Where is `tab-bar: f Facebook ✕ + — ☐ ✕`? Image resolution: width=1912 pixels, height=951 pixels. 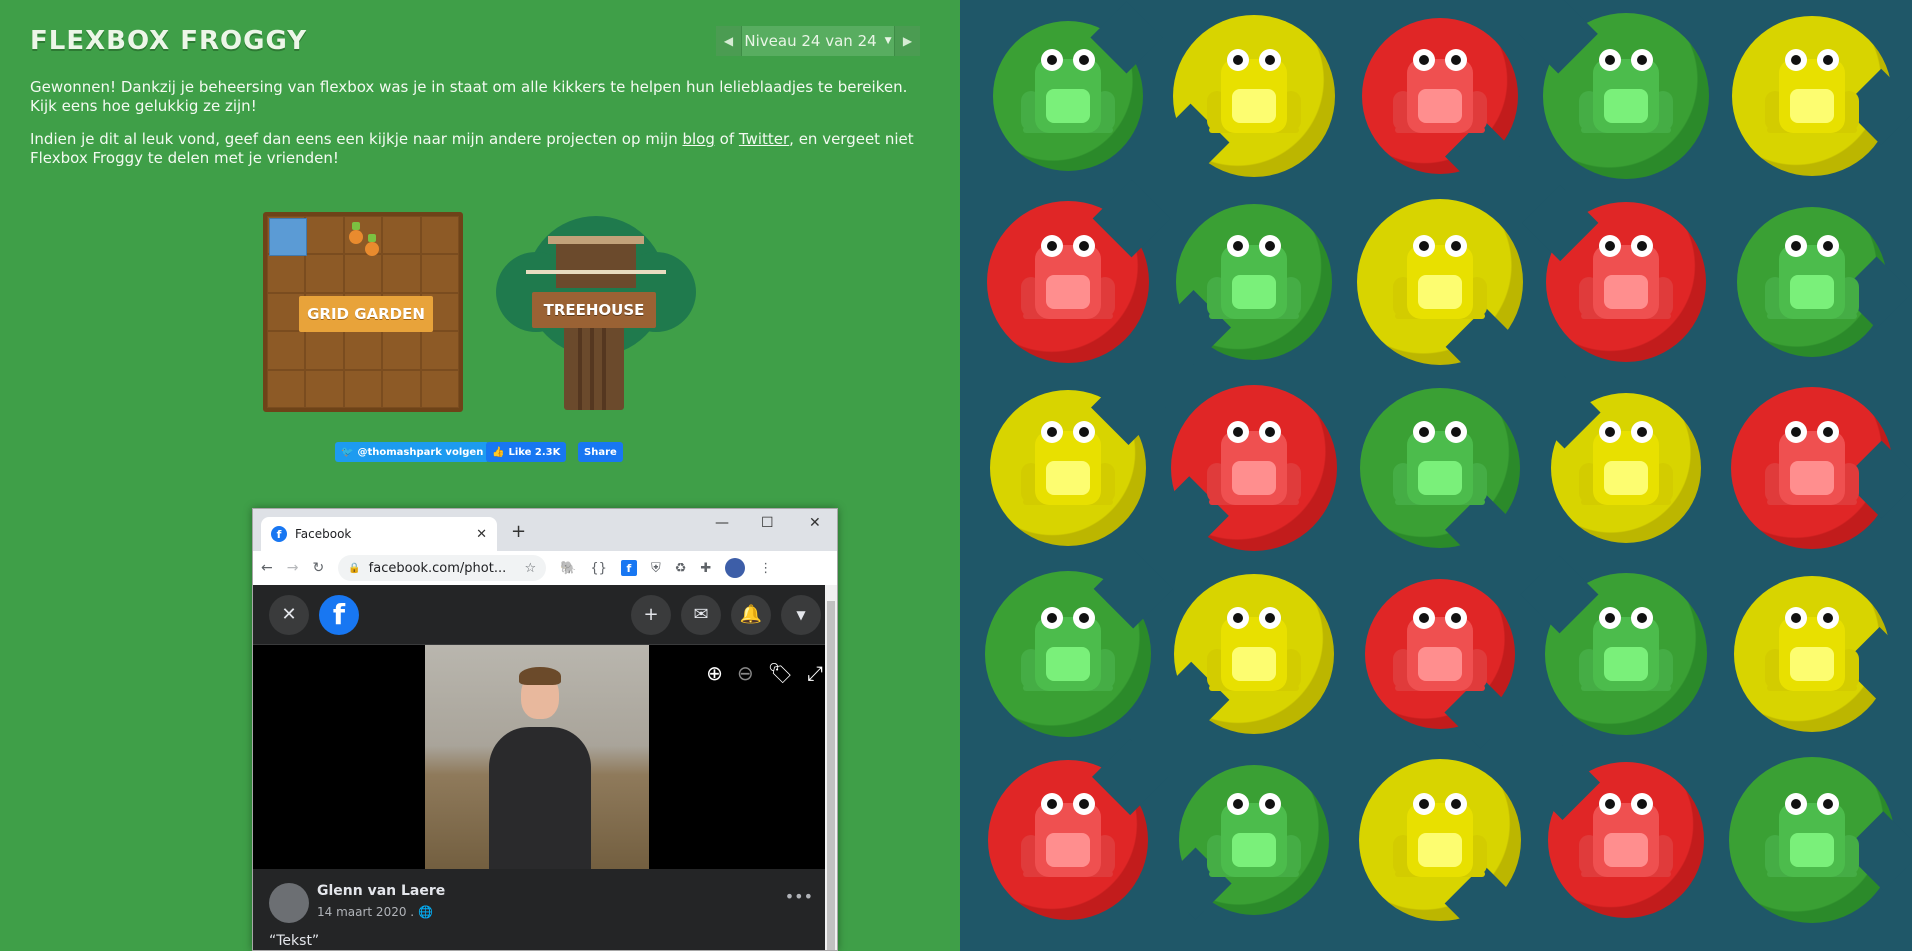 tab-bar: f Facebook ✕ + — ☐ ✕ is located at coordinates (545, 530).